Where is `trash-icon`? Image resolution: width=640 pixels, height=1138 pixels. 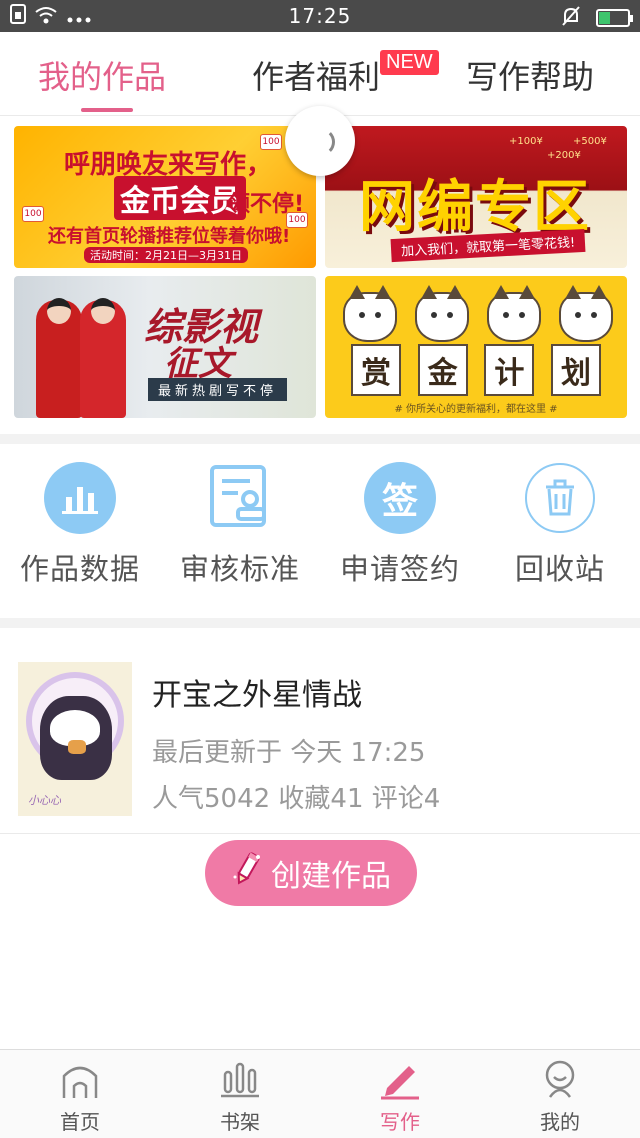
trash-icon is located at coordinates (560, 498).